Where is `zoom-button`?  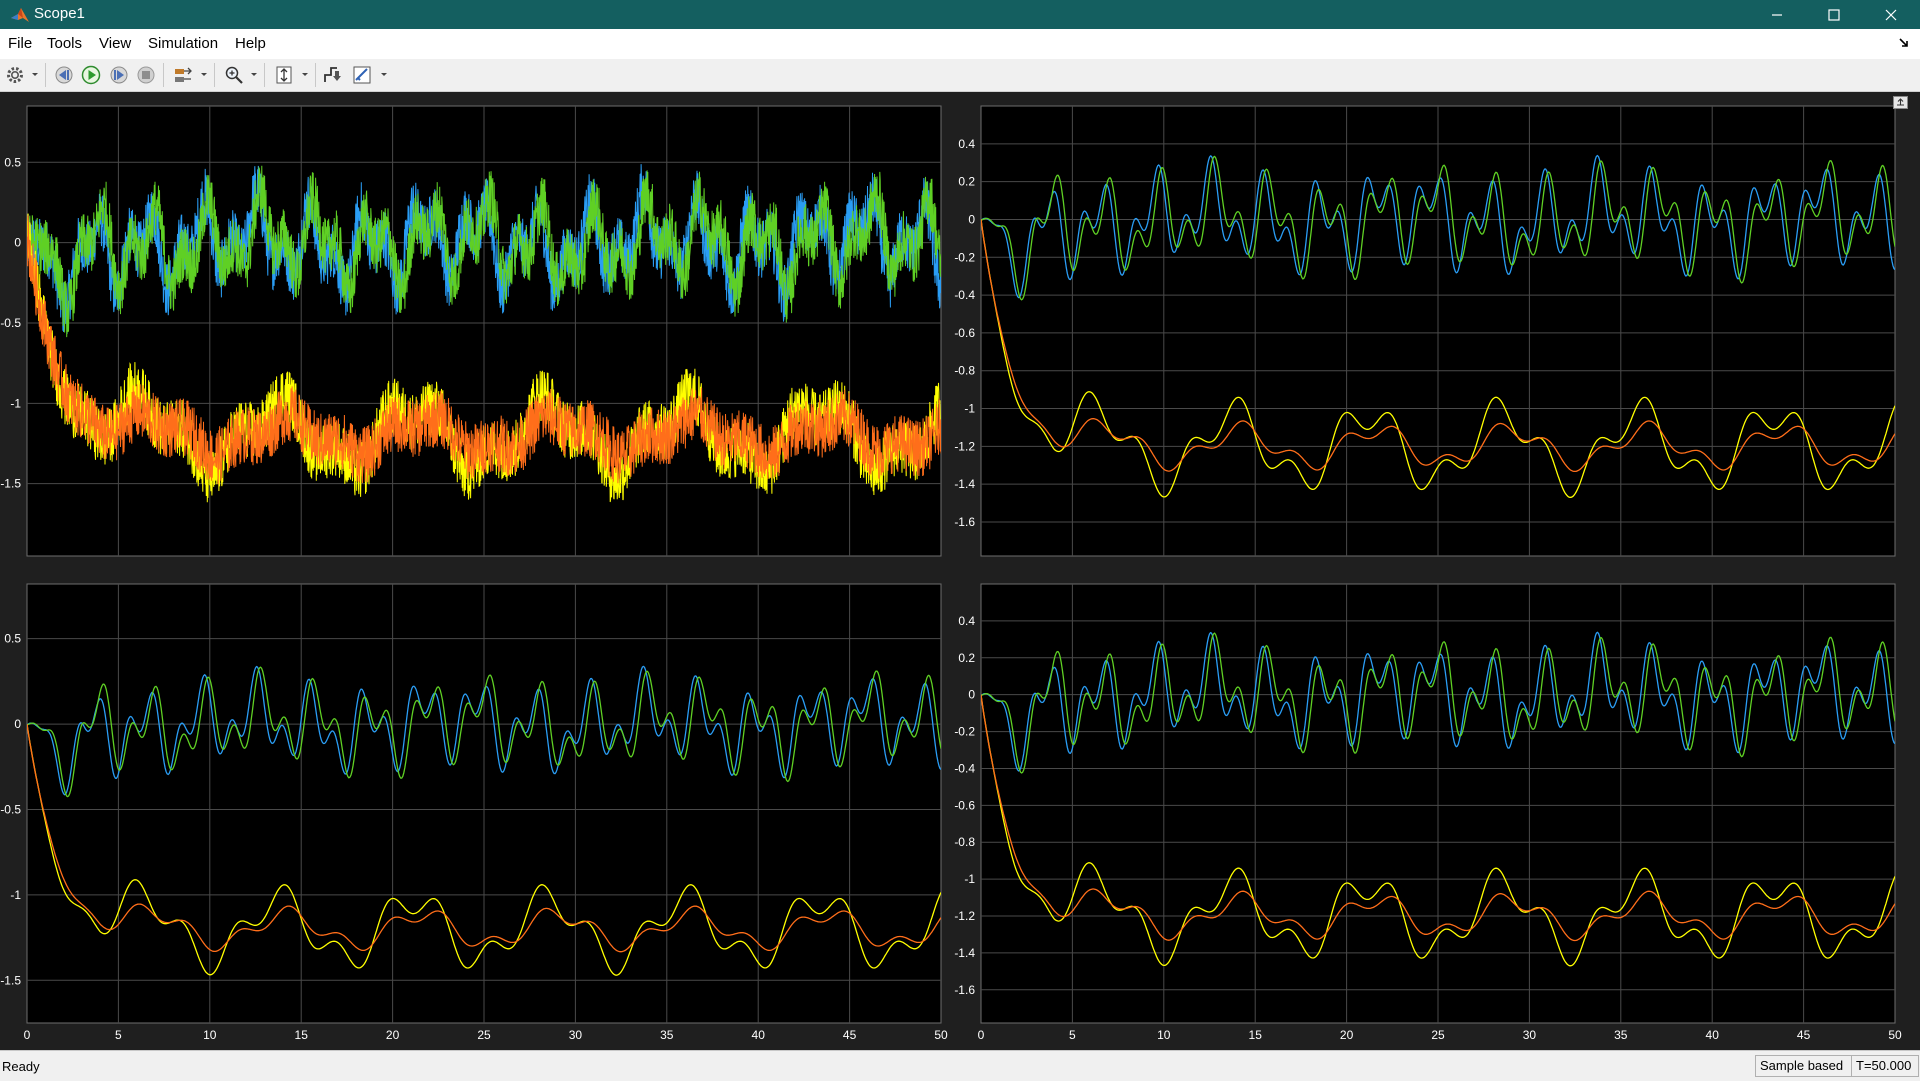 zoom-button is located at coordinates (234, 75).